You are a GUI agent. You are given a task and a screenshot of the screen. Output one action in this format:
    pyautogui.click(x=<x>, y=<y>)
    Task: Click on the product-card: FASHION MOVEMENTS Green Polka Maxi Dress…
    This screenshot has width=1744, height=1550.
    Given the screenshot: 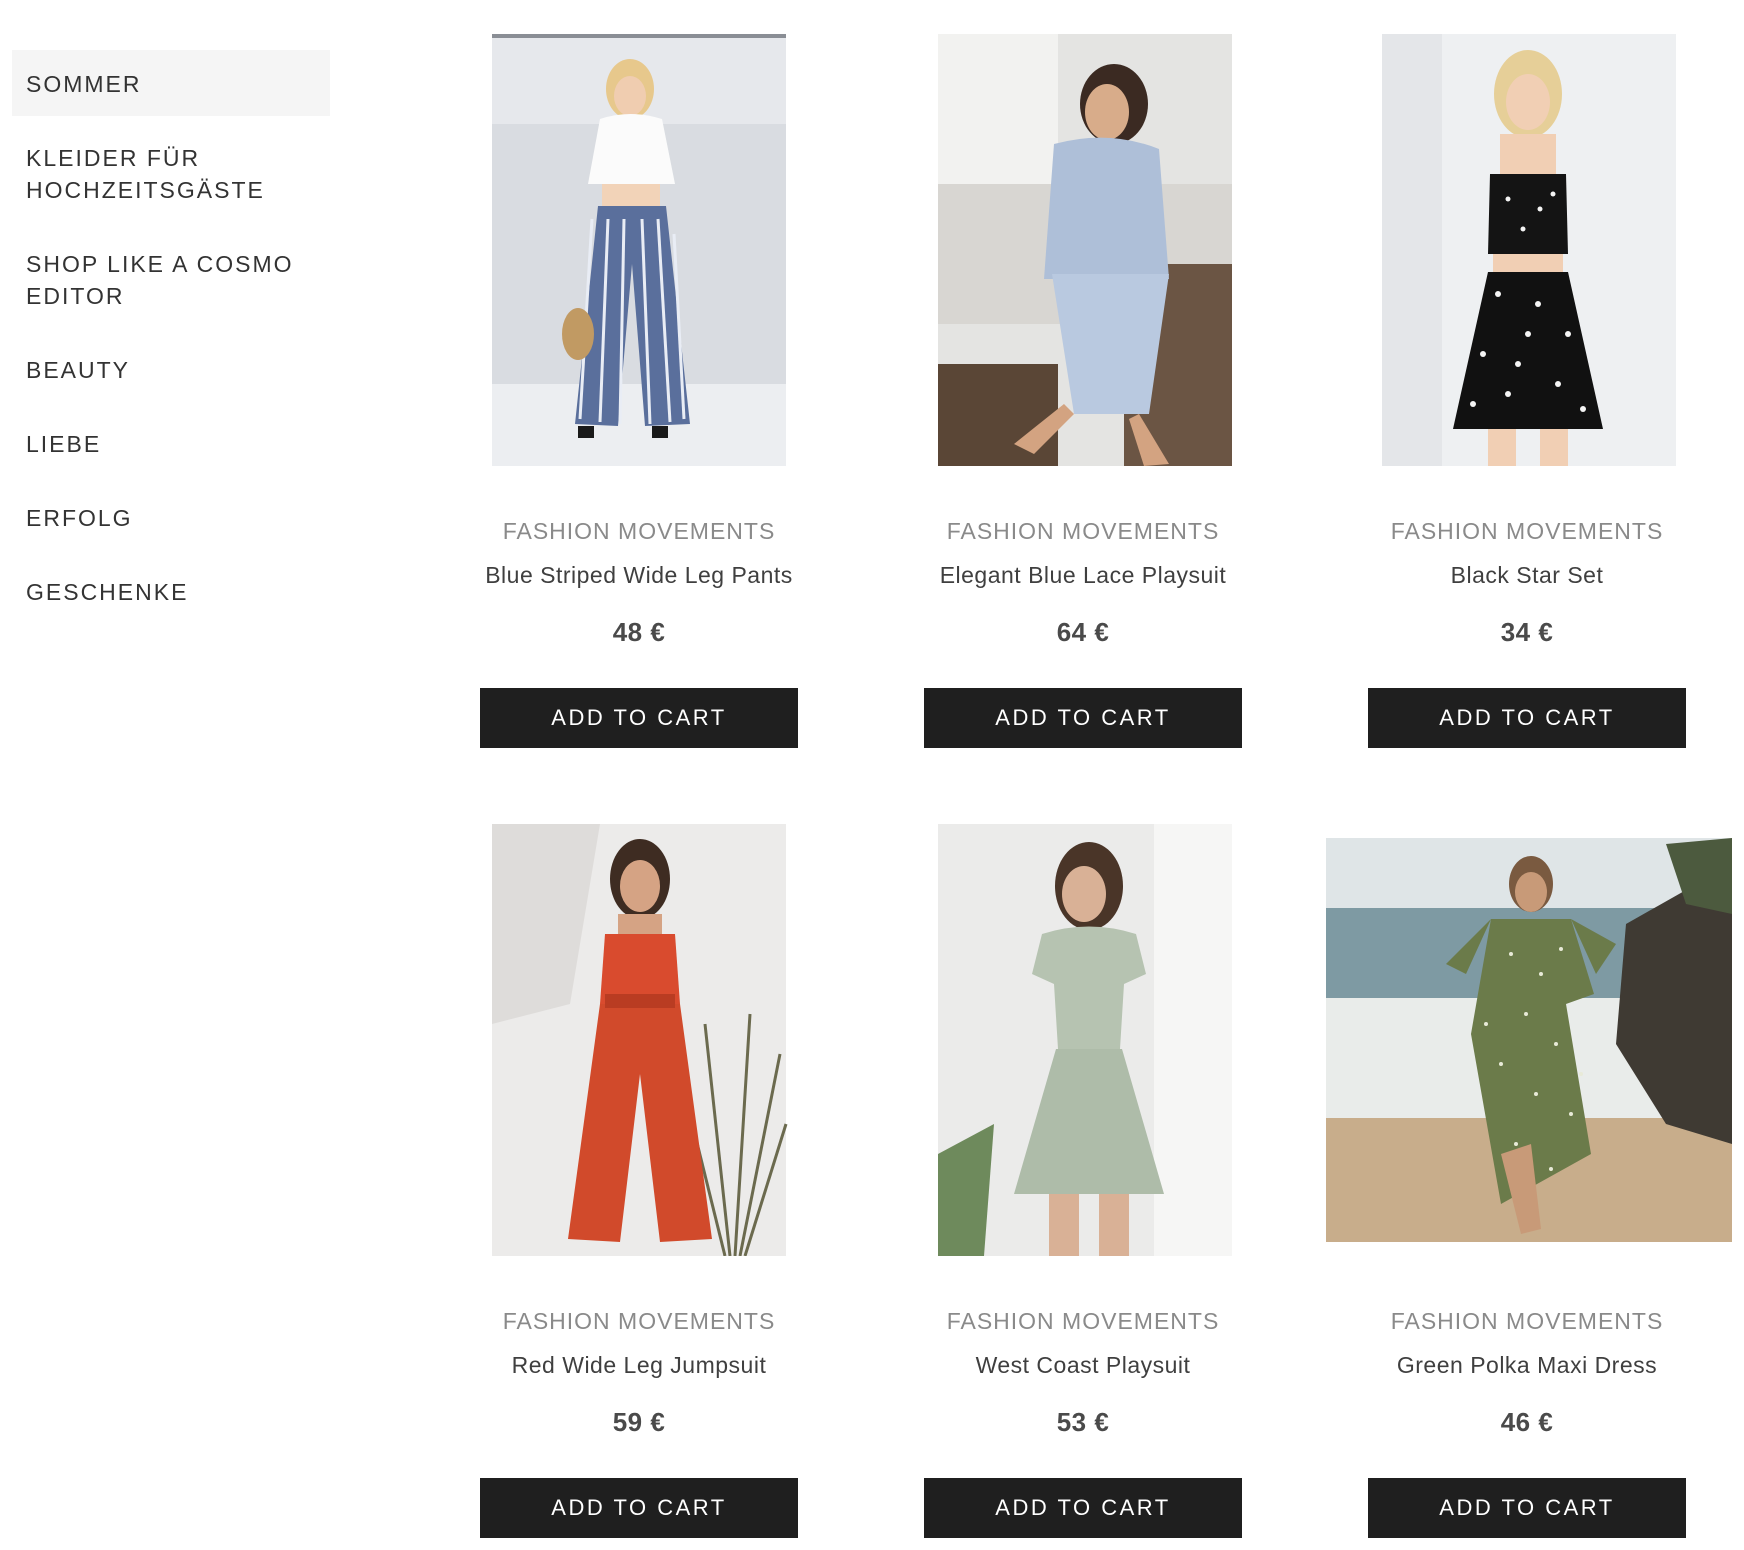 What is the action you would take?
    pyautogui.click(x=1529, y=1181)
    